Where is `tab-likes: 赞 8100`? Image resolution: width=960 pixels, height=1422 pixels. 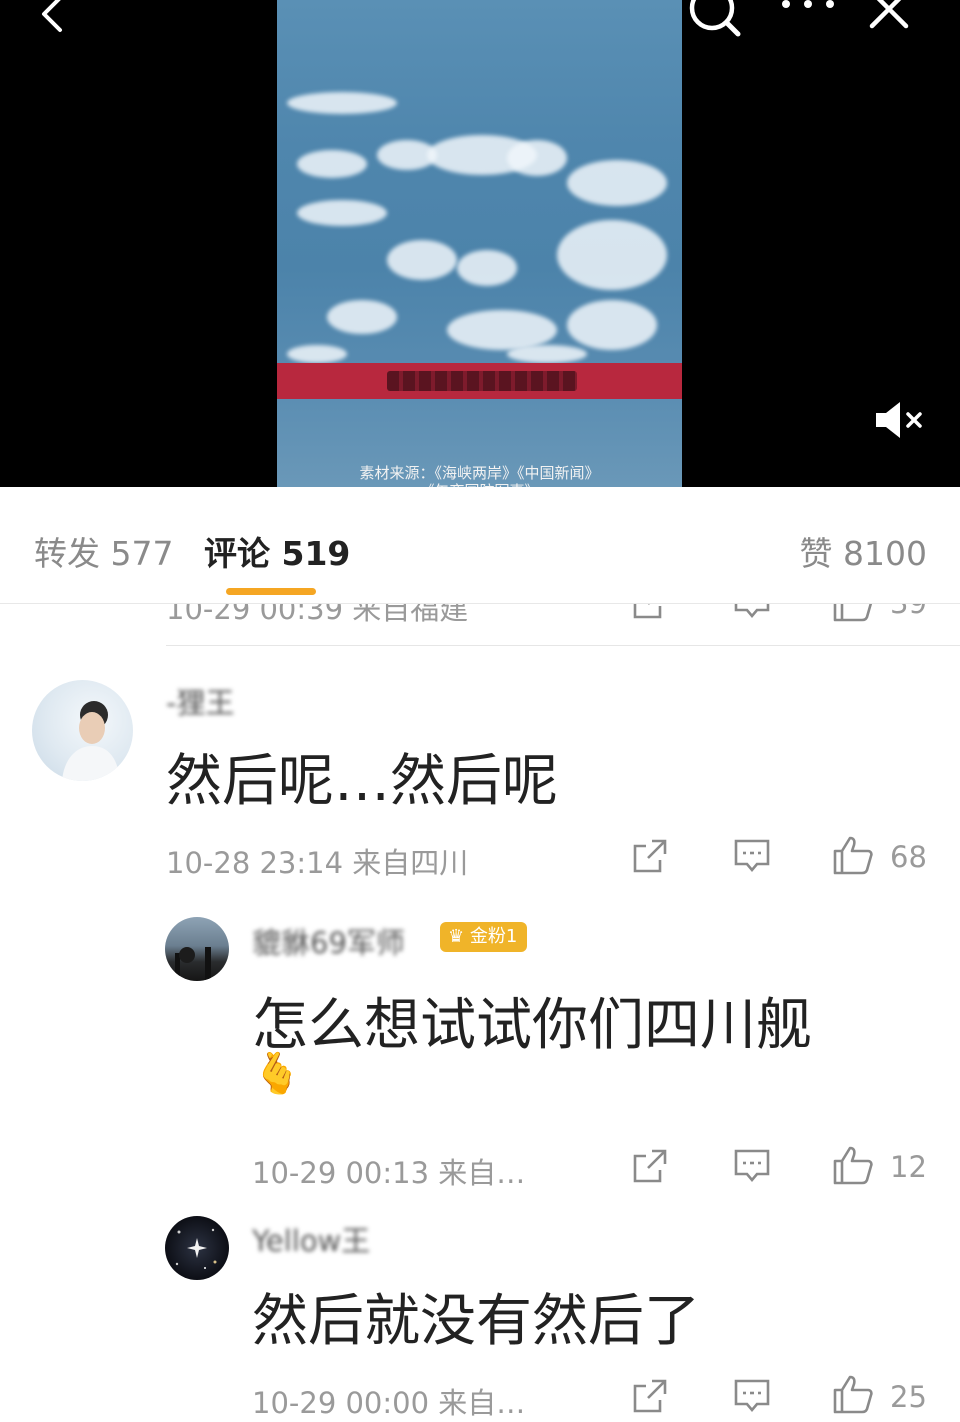 tab-likes: 赞 8100 is located at coordinates (863, 551).